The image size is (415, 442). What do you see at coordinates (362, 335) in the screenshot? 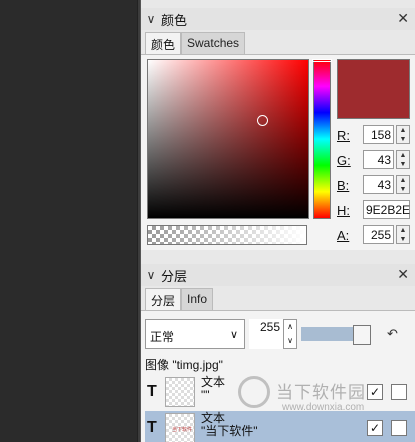
I see `opacity-slider-handle` at bounding box center [362, 335].